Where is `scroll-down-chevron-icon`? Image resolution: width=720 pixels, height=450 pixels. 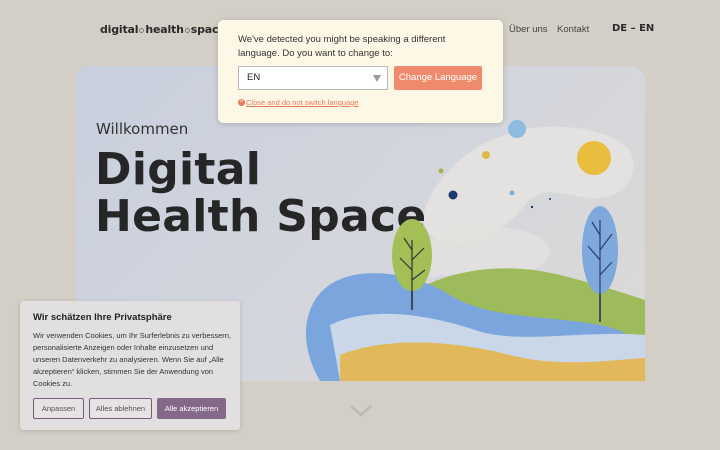
scroll-down-chevron-icon is located at coordinates (361, 411).